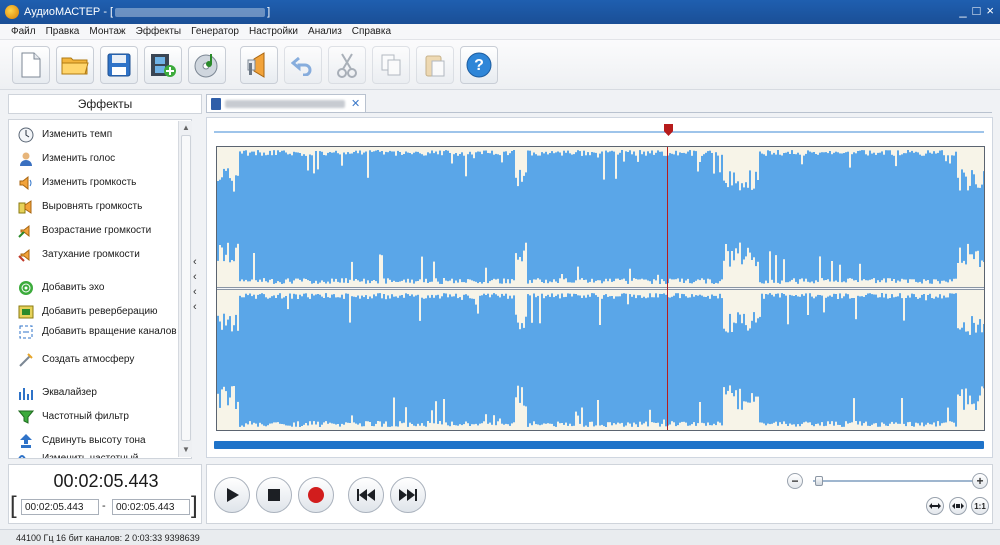  What do you see at coordinates (795, 481) in the screenshot?
I see `zoom-out-button: −` at bounding box center [795, 481].